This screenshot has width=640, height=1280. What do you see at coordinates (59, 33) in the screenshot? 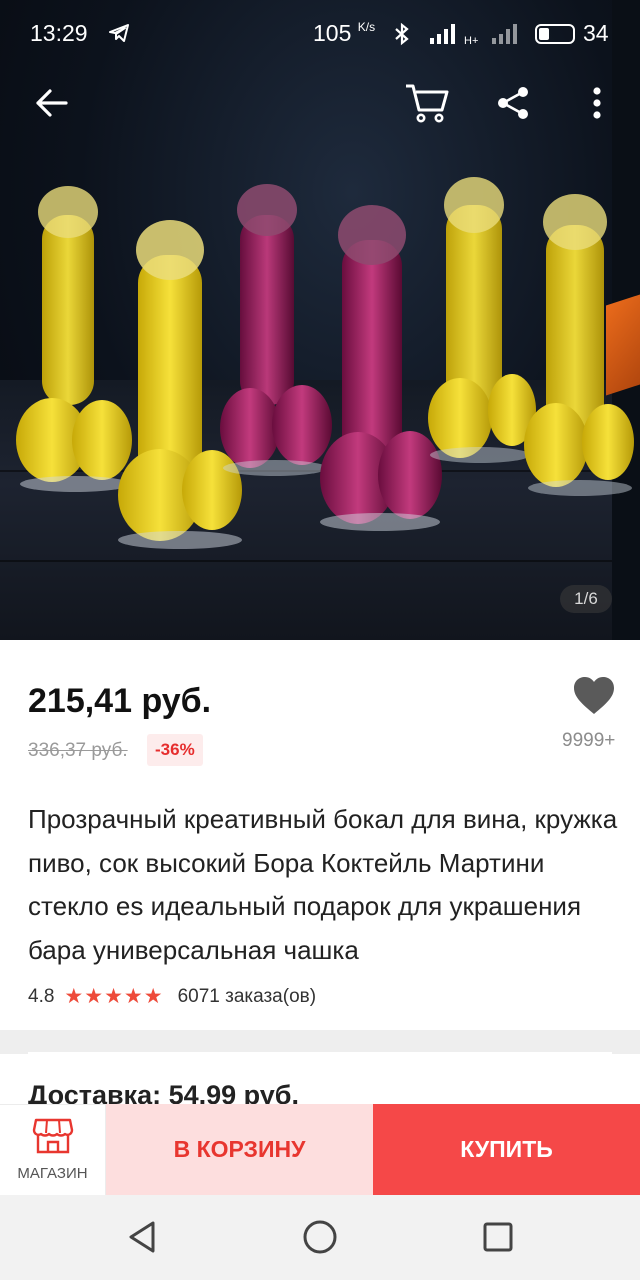
I see `status-time: 13:29` at bounding box center [59, 33].